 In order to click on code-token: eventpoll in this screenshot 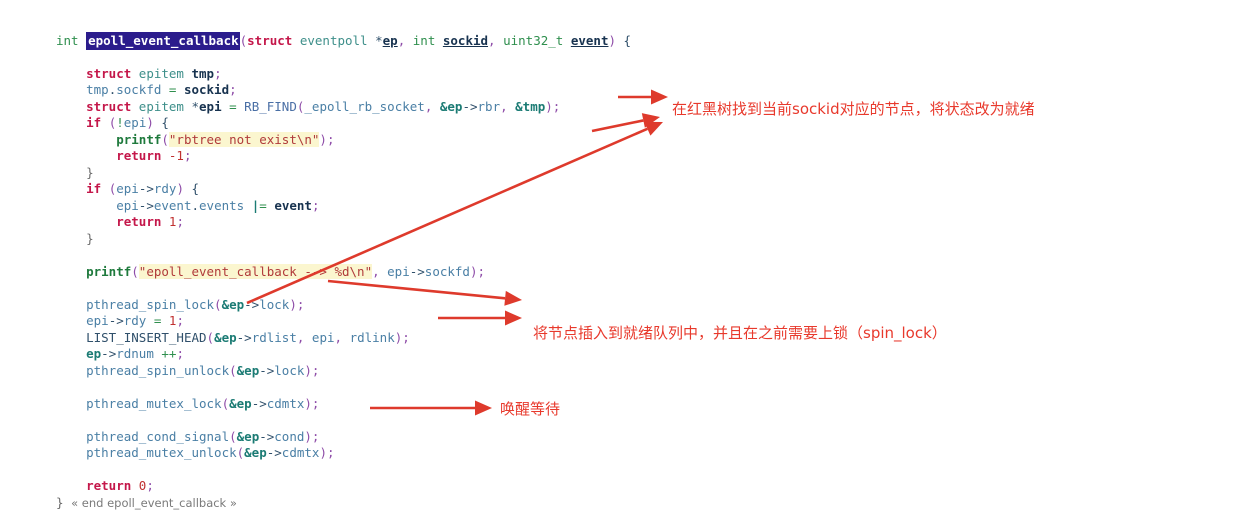, I will do `click(334, 40)`.